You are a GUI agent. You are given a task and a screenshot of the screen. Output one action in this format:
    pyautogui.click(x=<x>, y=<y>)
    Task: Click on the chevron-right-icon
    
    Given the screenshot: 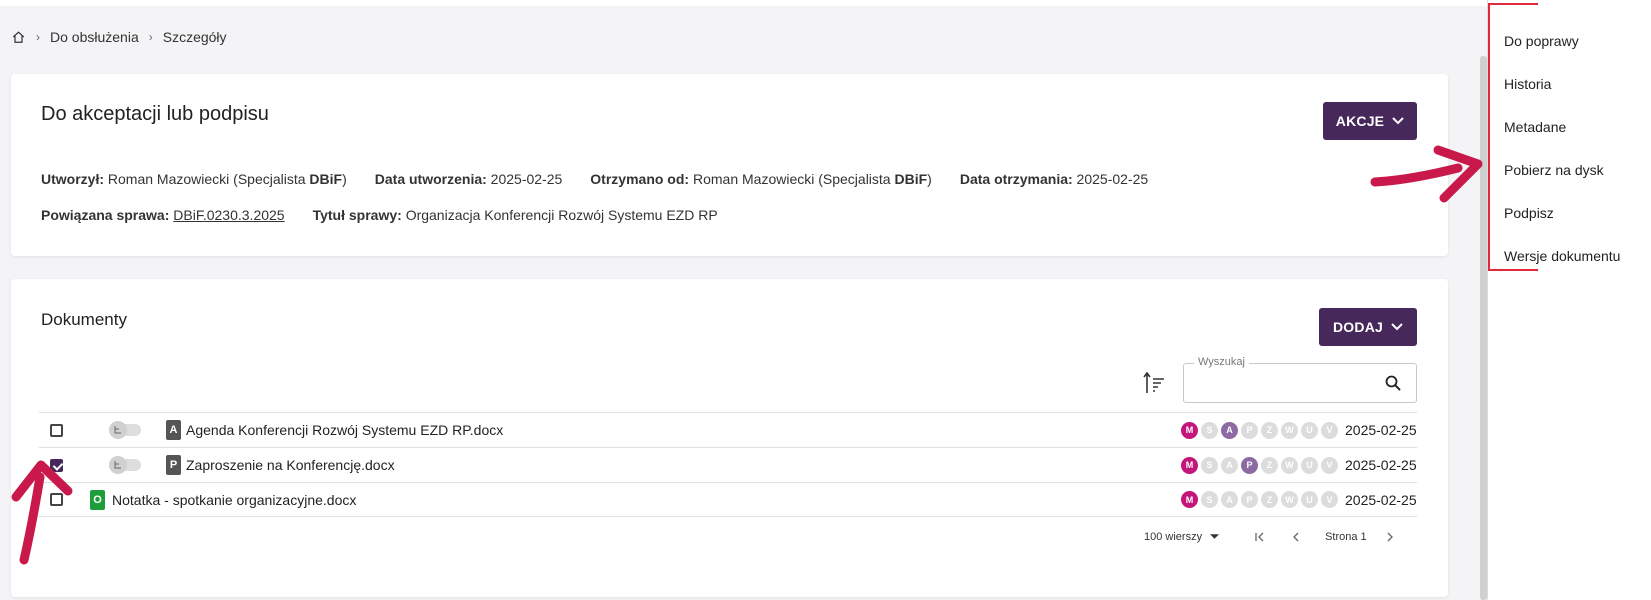 What is the action you would take?
    pyautogui.click(x=1390, y=537)
    